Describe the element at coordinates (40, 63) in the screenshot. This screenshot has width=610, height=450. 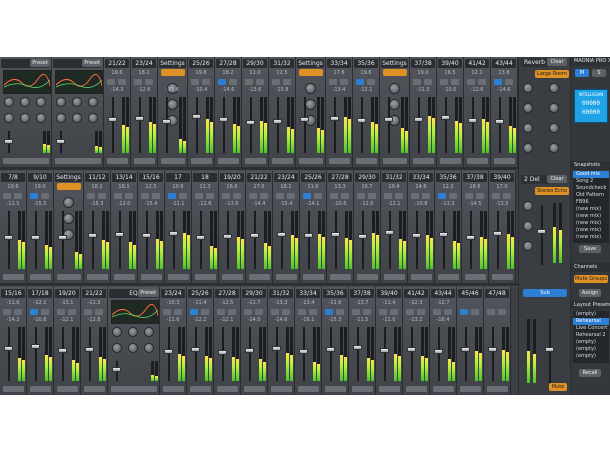
I see `eq-preset-button: Preset` at that location.